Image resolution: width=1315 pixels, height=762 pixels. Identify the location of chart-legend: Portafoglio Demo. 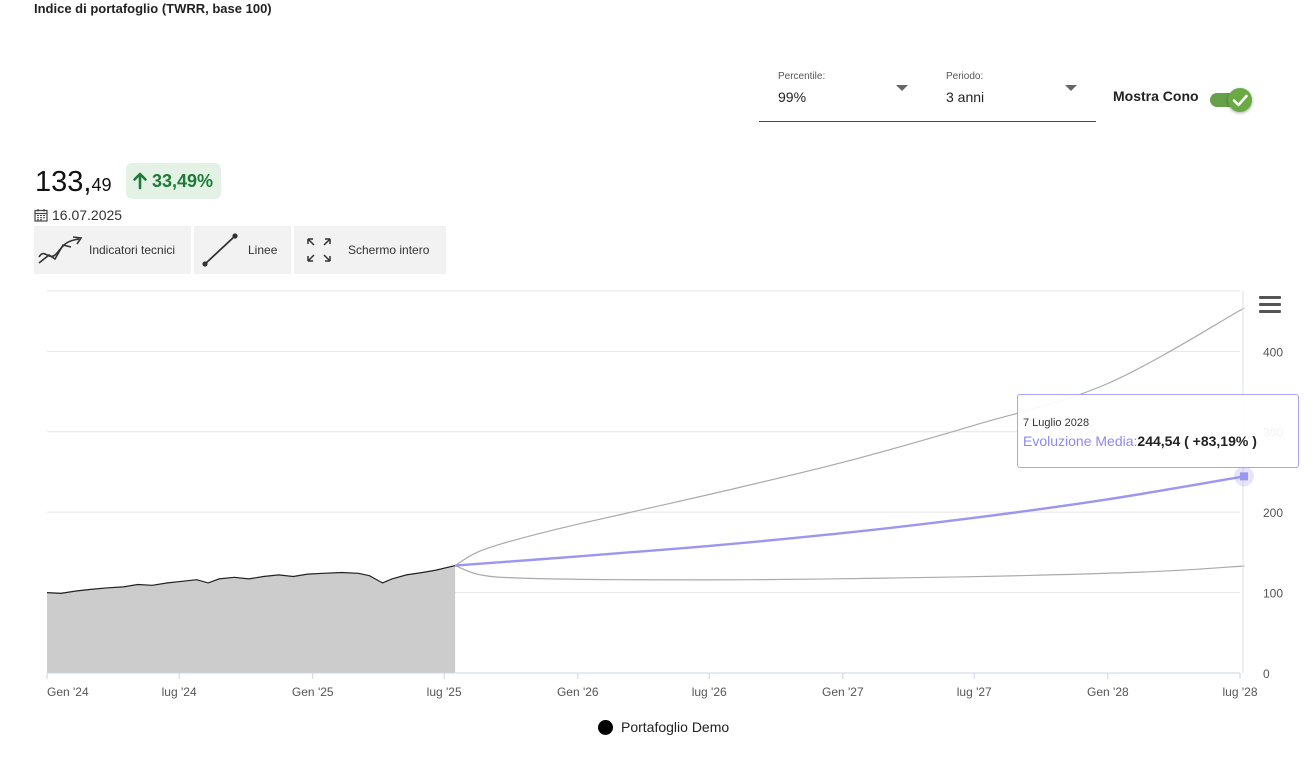
(663, 727).